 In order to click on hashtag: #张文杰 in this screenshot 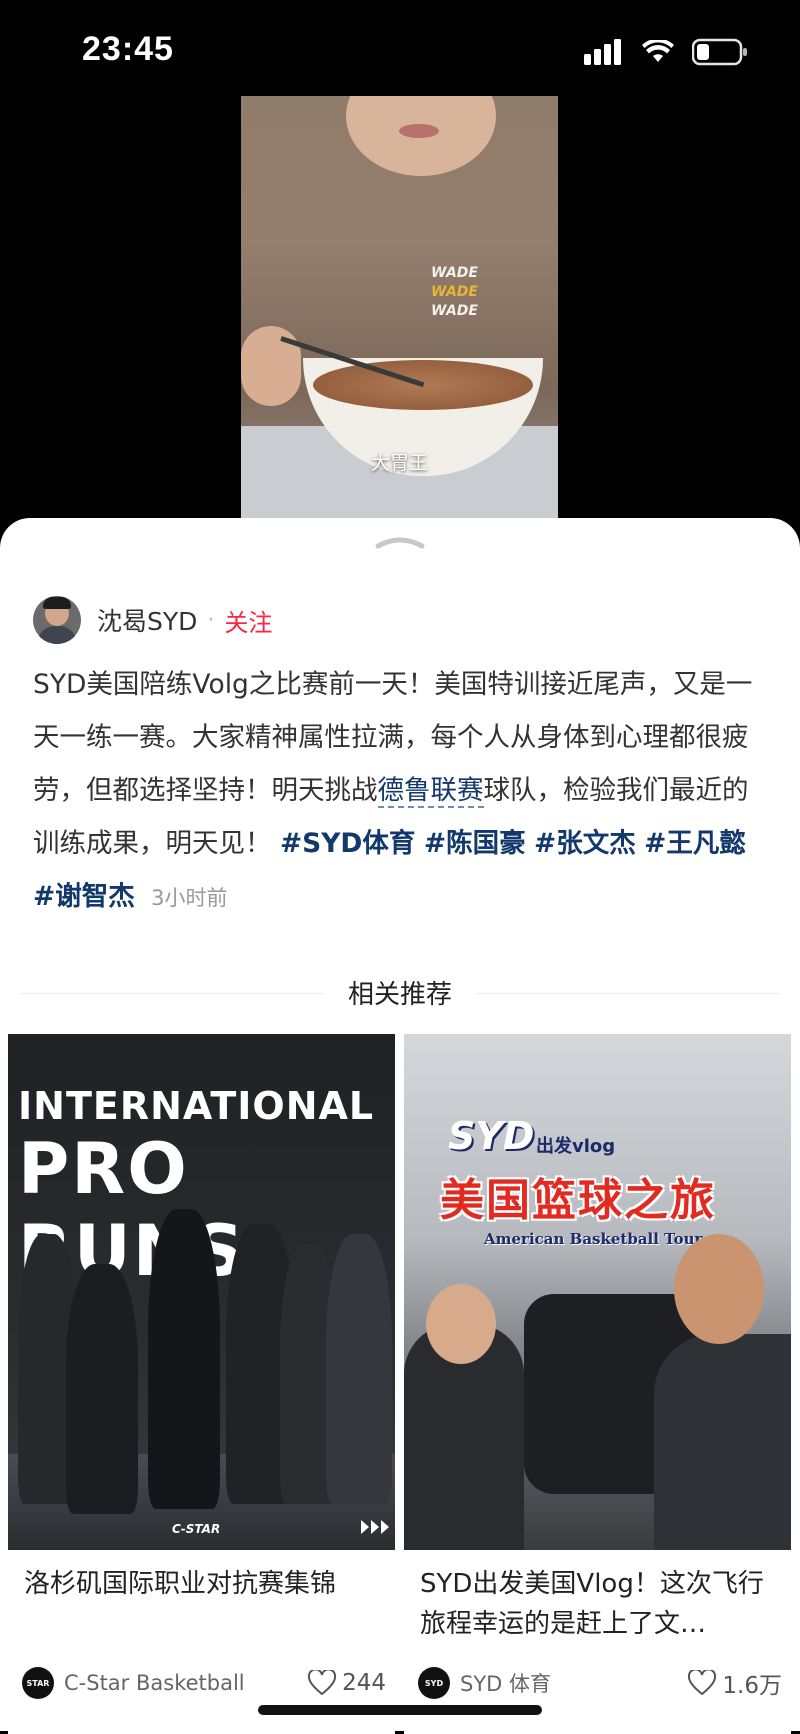, I will do `click(585, 843)`.